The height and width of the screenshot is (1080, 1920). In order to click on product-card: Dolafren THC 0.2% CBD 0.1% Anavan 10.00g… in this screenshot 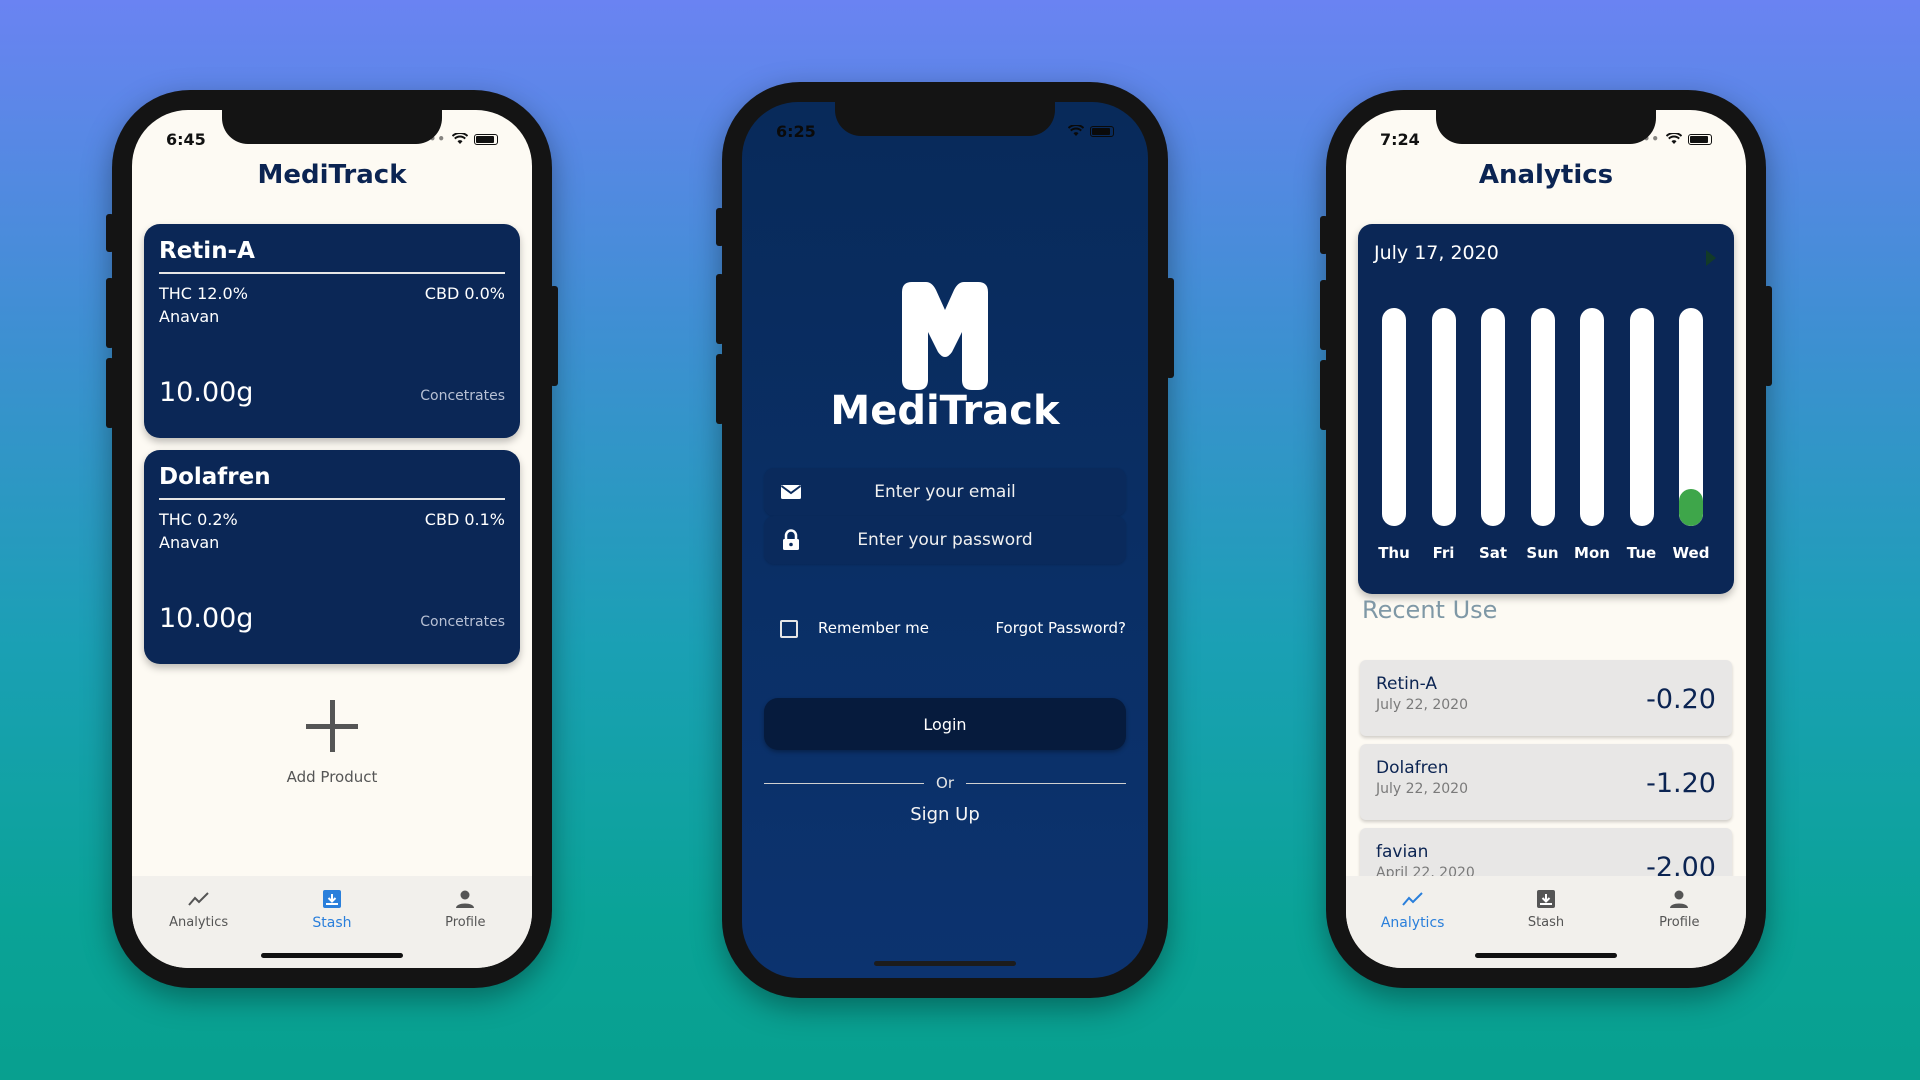, I will do `click(332, 557)`.